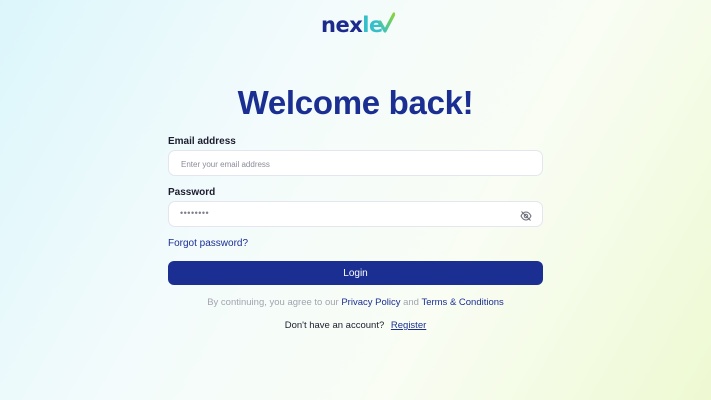 This screenshot has height=400, width=711. Describe the element at coordinates (411, 302) in the screenshot. I see `terms-and: and` at that location.